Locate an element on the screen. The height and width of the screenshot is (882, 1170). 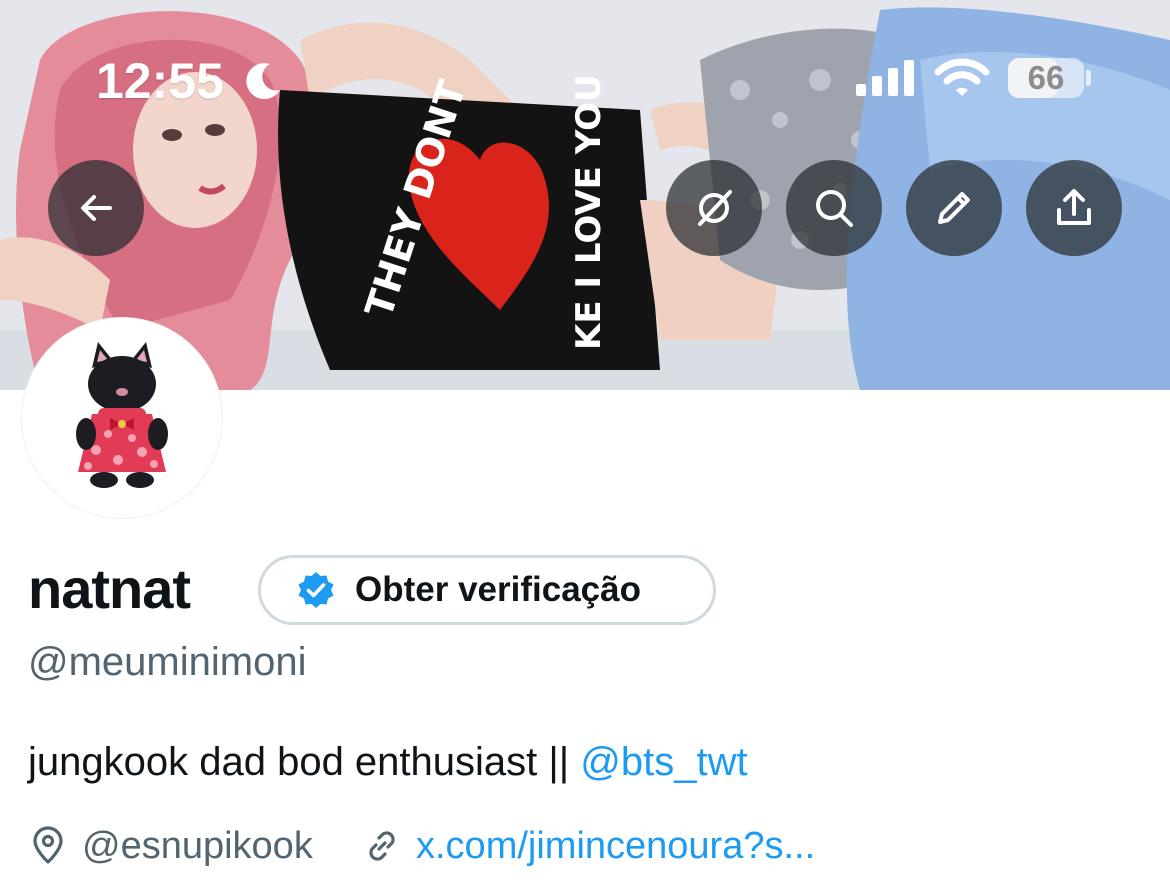
battery-icon: 66 is located at coordinates (1046, 78).